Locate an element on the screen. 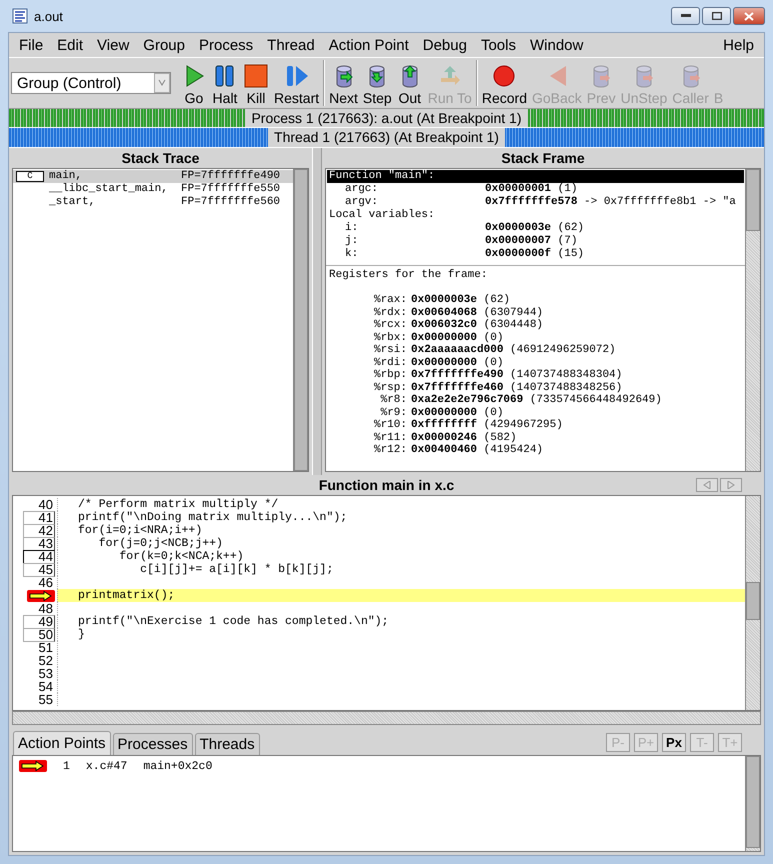  function-header: Function "main": is located at coordinates (535, 176).